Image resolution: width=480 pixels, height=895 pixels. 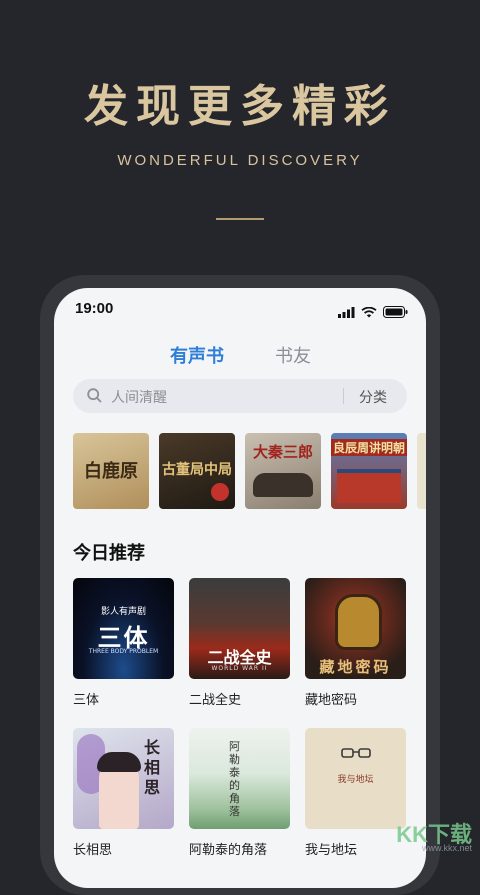 What do you see at coordinates (123, 778) in the screenshot?
I see `book-cover: 长相思` at bounding box center [123, 778].